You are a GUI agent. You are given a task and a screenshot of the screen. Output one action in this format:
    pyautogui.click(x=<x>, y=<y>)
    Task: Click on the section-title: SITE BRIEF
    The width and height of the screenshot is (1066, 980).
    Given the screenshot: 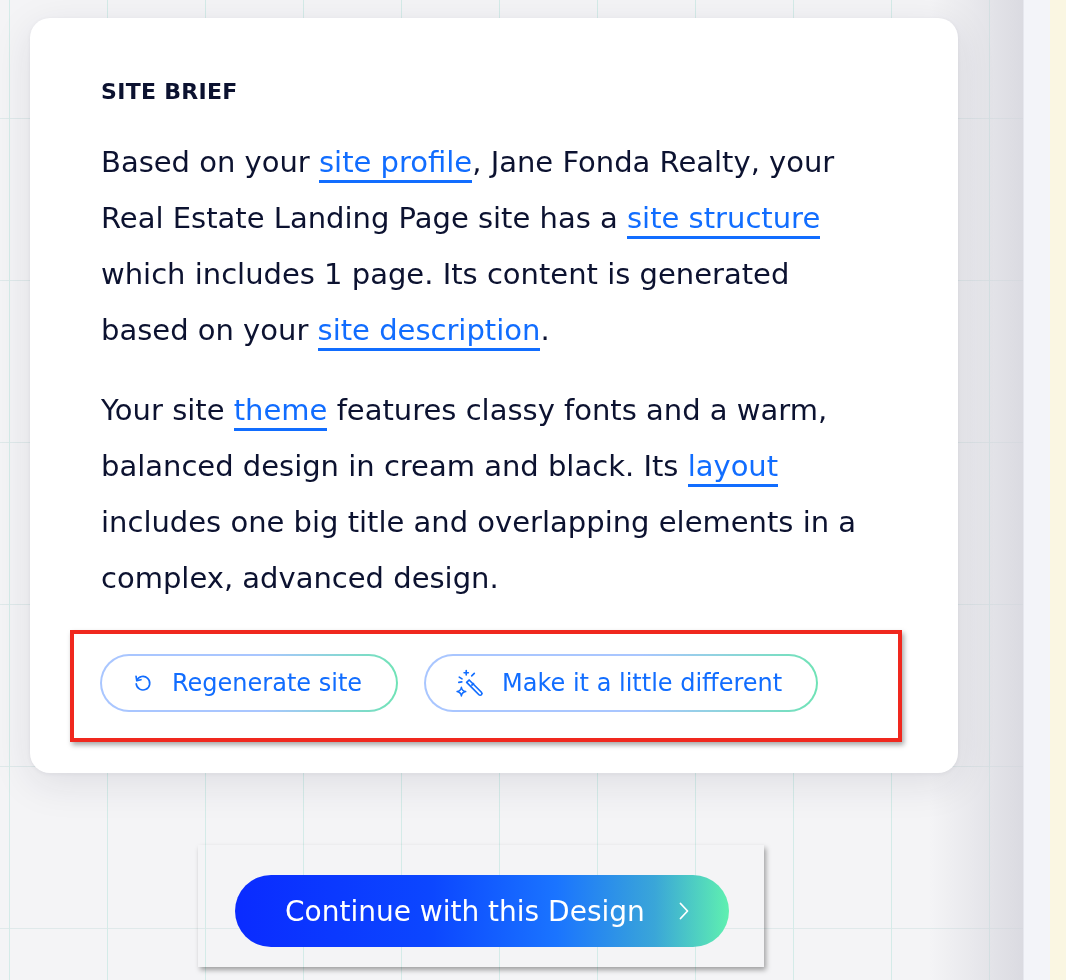 What is the action you would take?
    pyautogui.click(x=170, y=92)
    